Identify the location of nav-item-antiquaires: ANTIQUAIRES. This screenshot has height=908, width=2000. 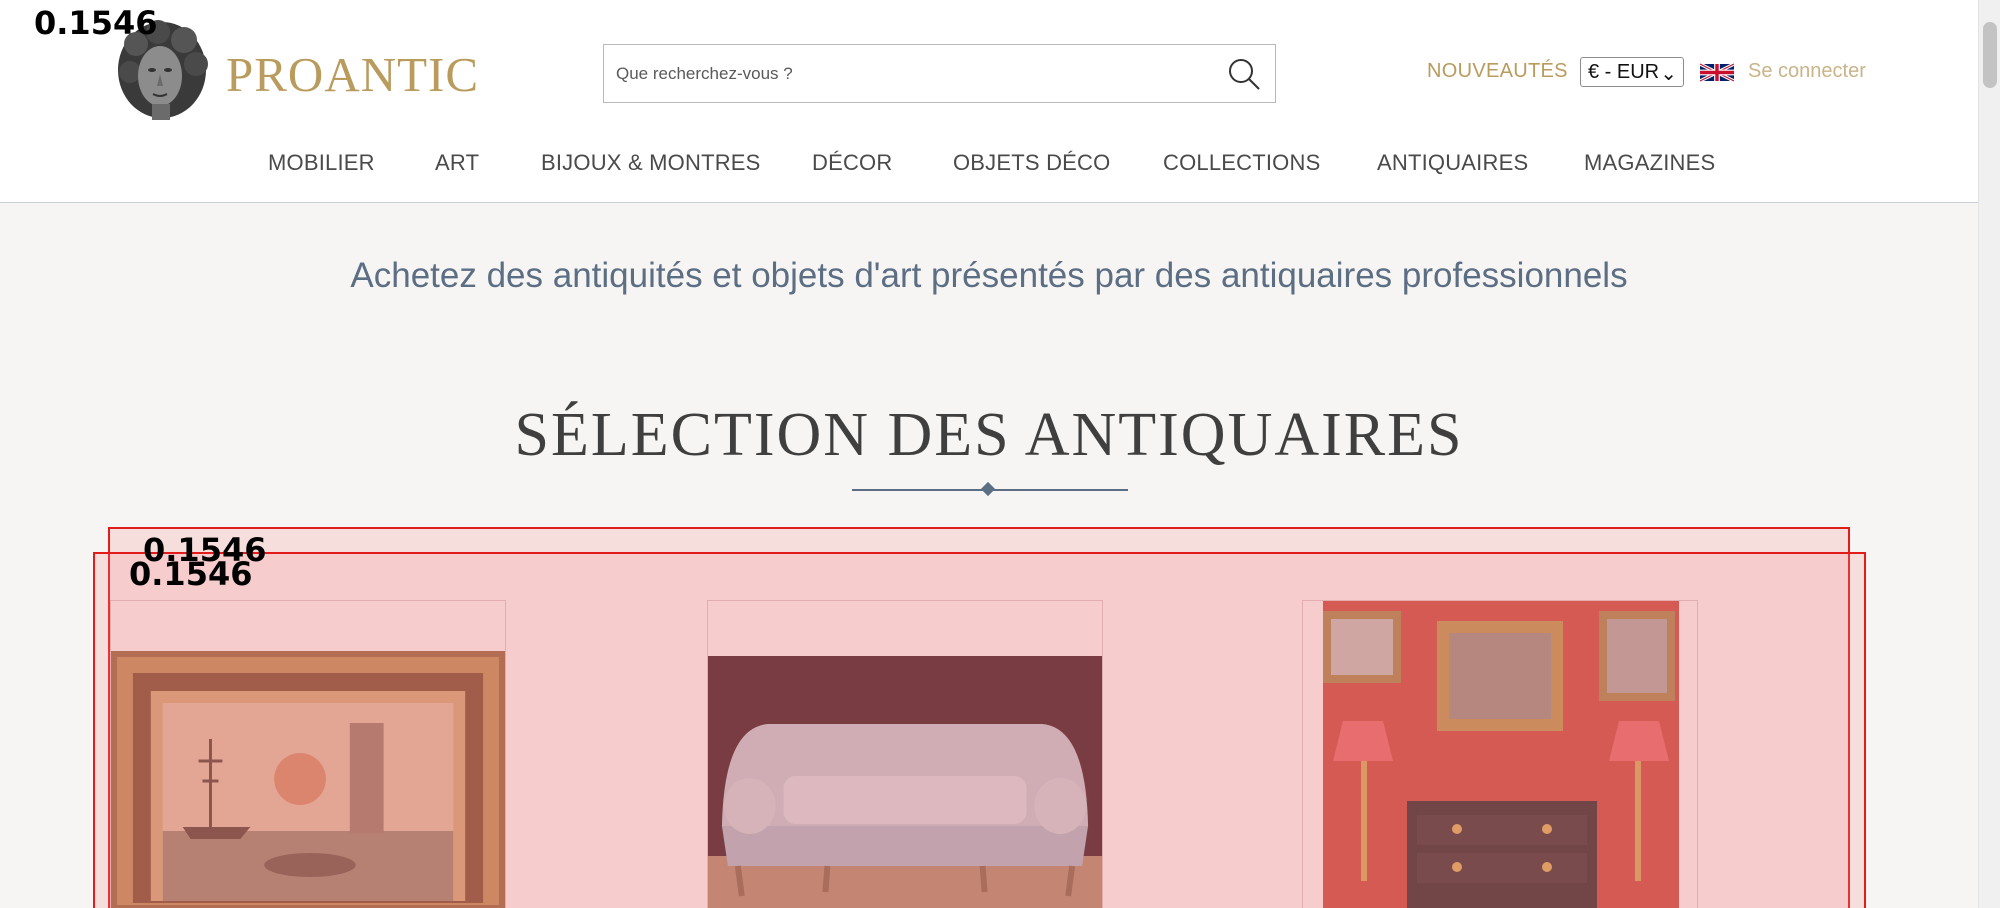
(1452, 163).